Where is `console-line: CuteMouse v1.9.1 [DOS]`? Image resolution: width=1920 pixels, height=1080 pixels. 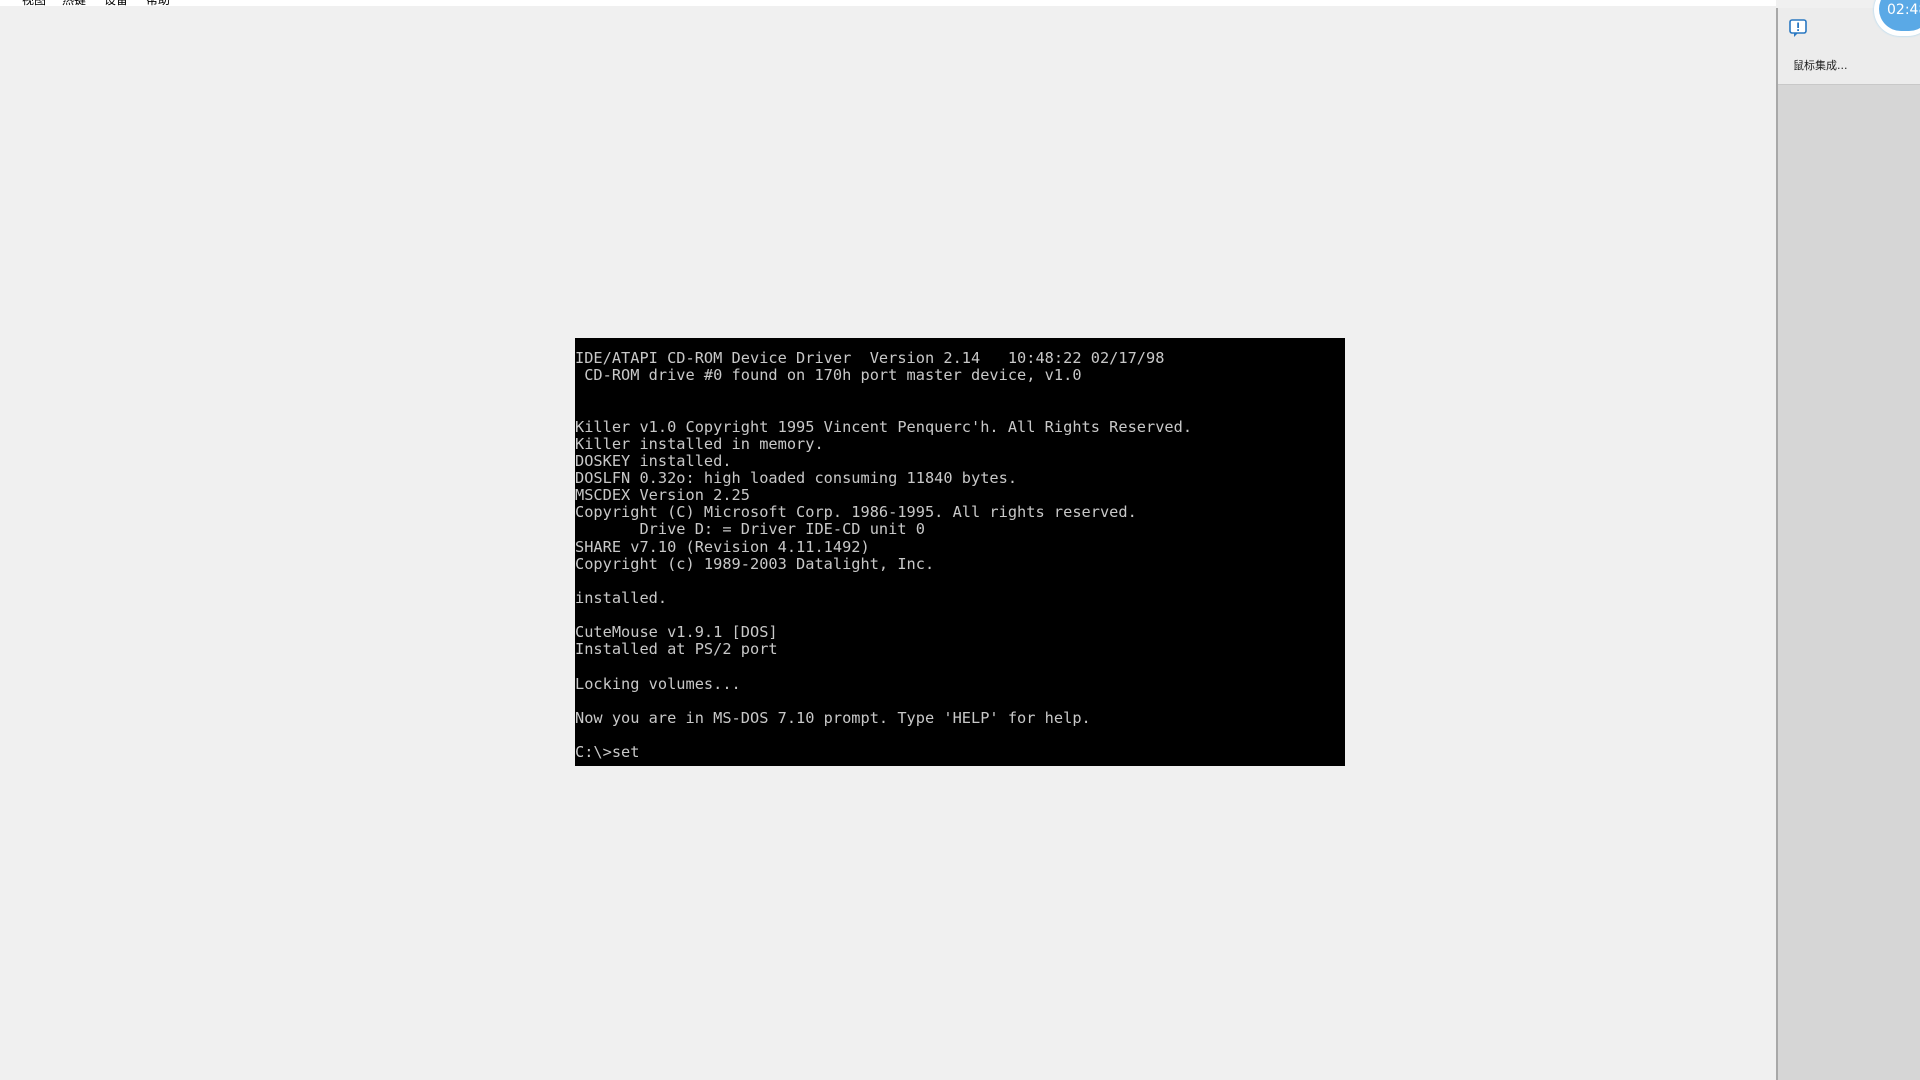 console-line: CuteMouse v1.9.1 [DOS] is located at coordinates (676, 632).